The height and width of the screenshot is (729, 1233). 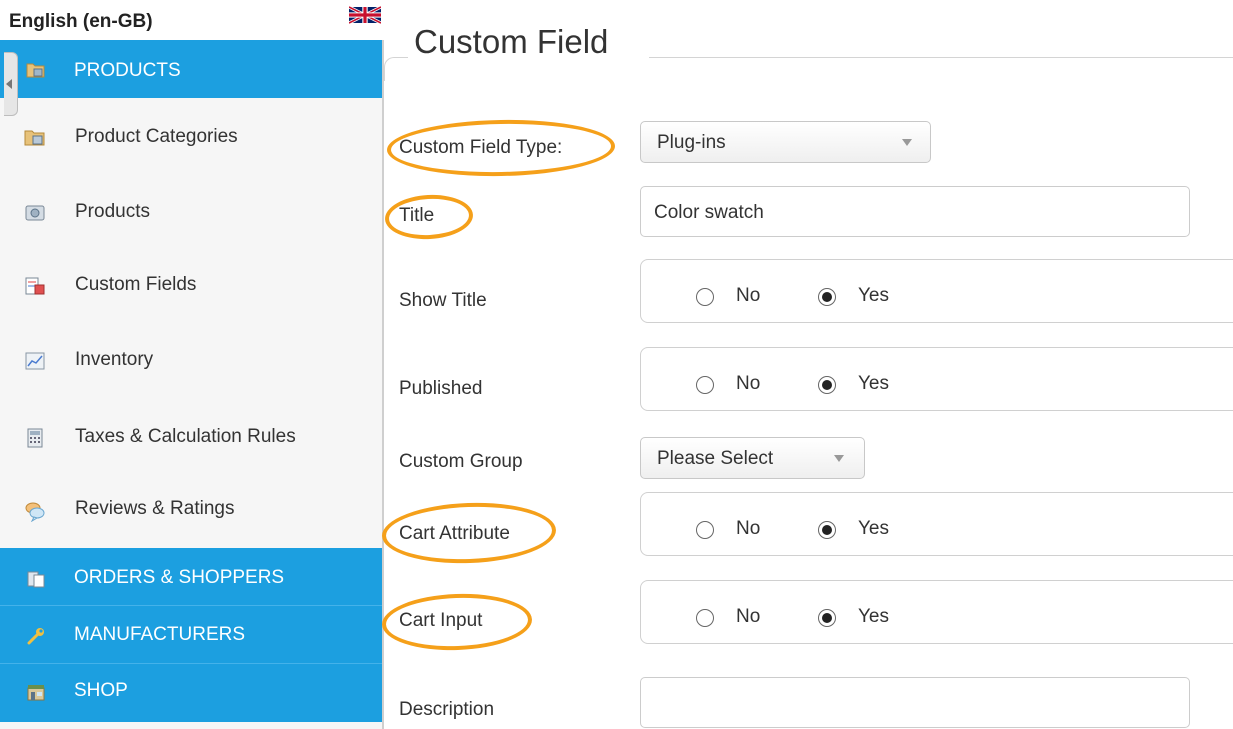 I want to click on language-label: English (en-GB), so click(x=81, y=22).